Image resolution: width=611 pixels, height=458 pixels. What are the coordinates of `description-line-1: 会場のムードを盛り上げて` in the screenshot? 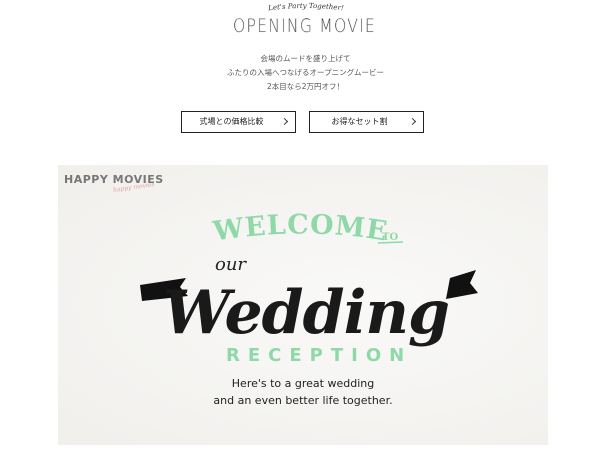 It's located at (305, 58).